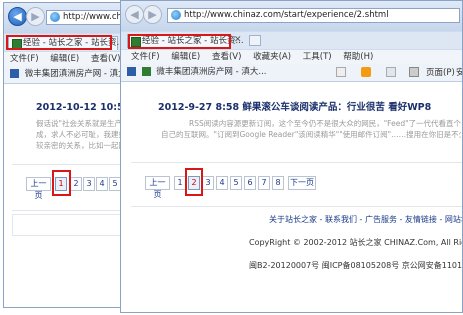 The width and height of the screenshot is (463, 315). What do you see at coordinates (83, 123) in the screenshot?
I see `summary-line: 假话说"社会关系就是生产力` at bounding box center [83, 123].